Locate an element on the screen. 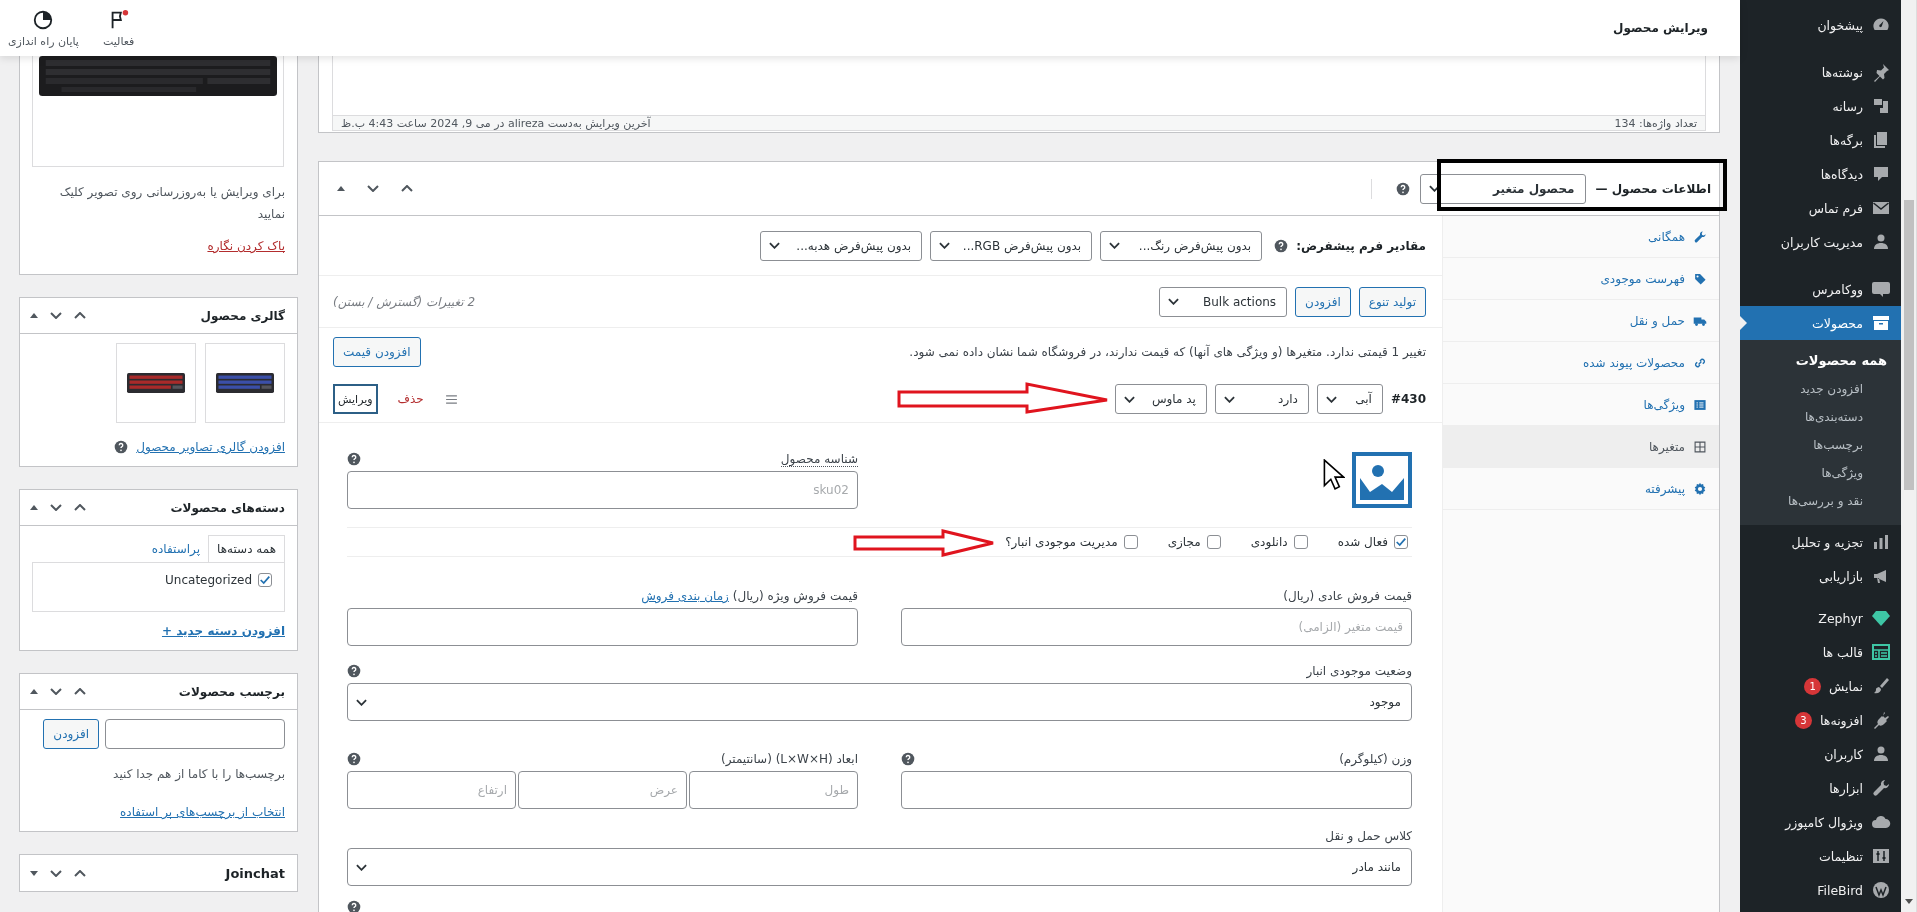 Image resolution: width=1917 pixels, height=912 pixels. regular-price-field: قیمت متغیر (الزامی) is located at coordinates (1156, 627).